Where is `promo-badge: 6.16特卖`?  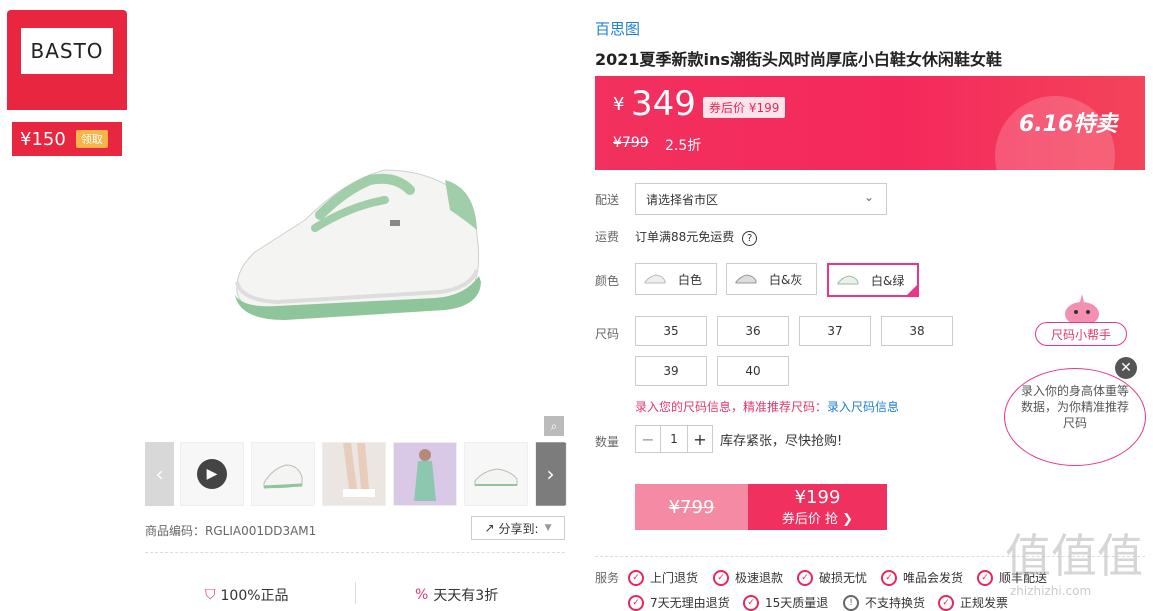
promo-badge: 6.16特卖 is located at coordinates (1068, 124).